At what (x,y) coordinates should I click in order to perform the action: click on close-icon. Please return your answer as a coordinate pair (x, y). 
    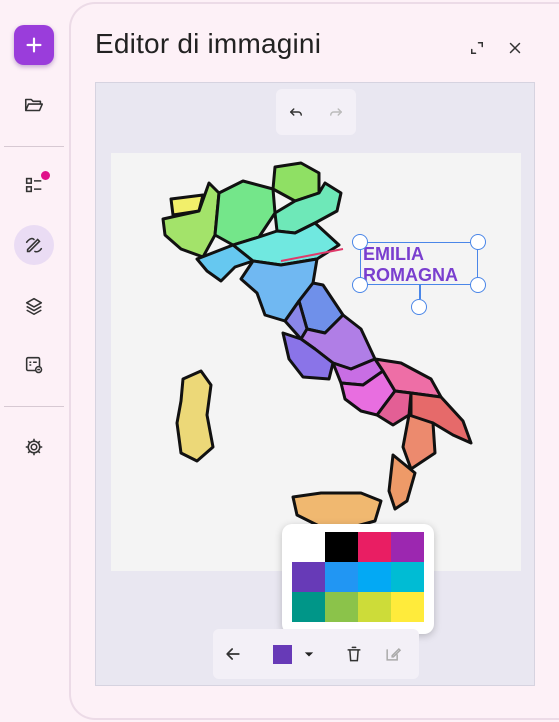
    Looking at the image, I should click on (515, 48).